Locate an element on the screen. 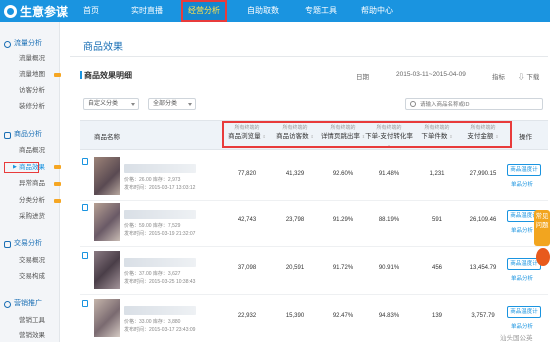  product-price-stock: 价格：33.00 库存：3,880 is located at coordinates (152, 321).